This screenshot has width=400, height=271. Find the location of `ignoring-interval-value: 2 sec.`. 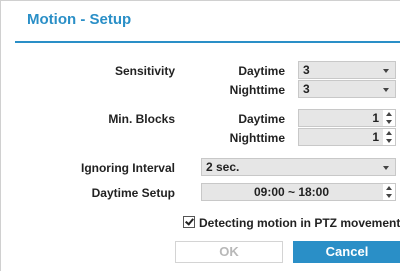

ignoring-interval-value: 2 sec. is located at coordinates (223, 167).